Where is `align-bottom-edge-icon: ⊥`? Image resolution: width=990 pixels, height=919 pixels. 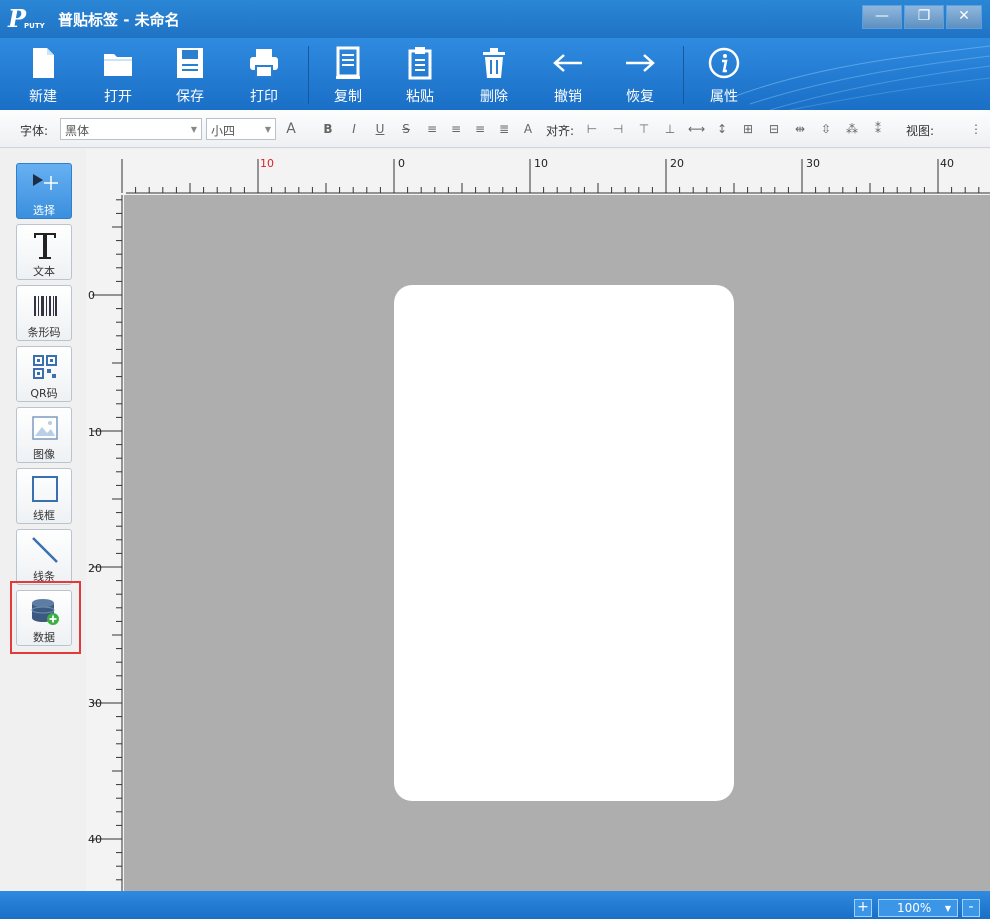
align-bottom-edge-icon: ⊥ is located at coordinates (670, 129).